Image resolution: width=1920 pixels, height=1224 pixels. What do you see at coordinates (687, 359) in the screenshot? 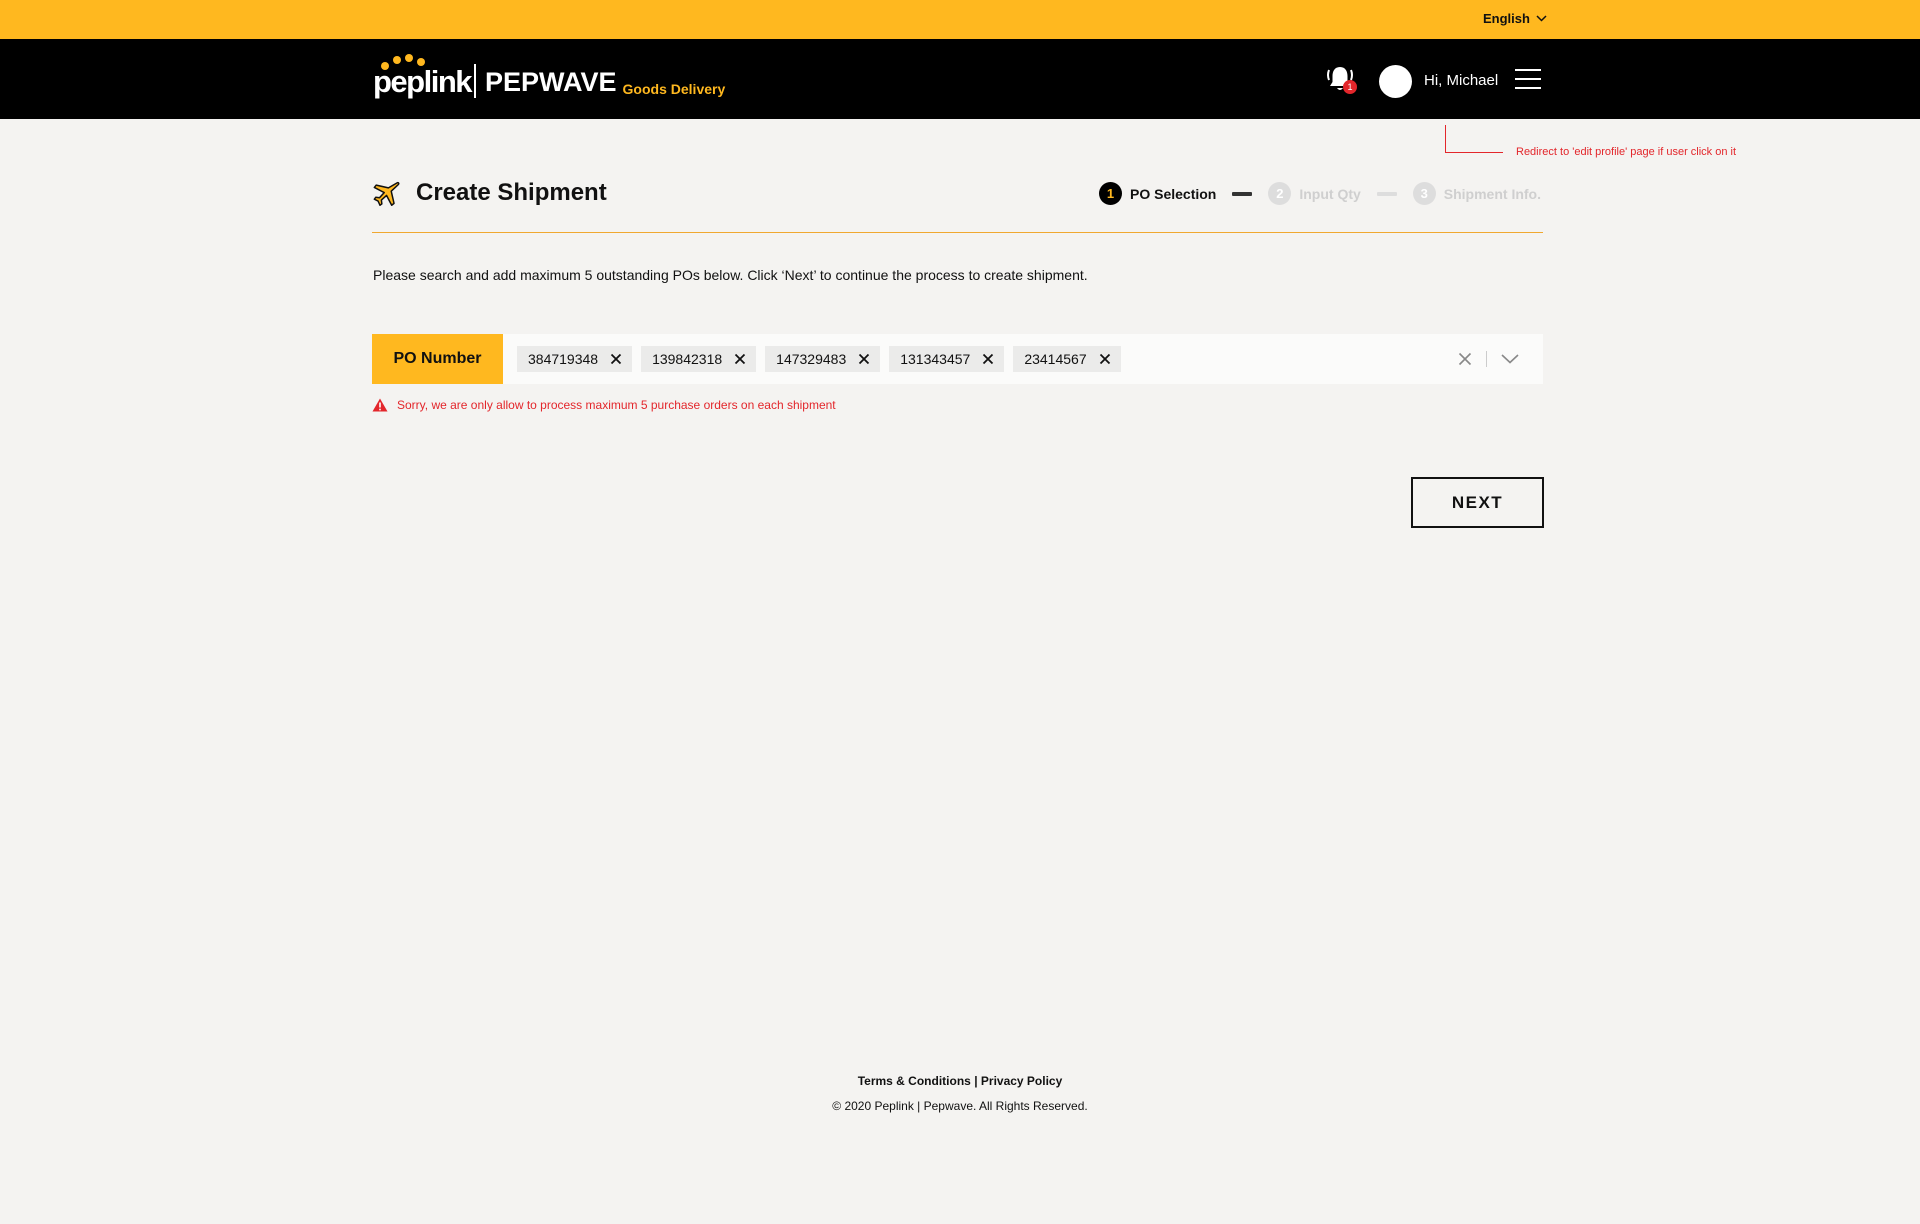
I see `po-chip-value: 139842318` at bounding box center [687, 359].